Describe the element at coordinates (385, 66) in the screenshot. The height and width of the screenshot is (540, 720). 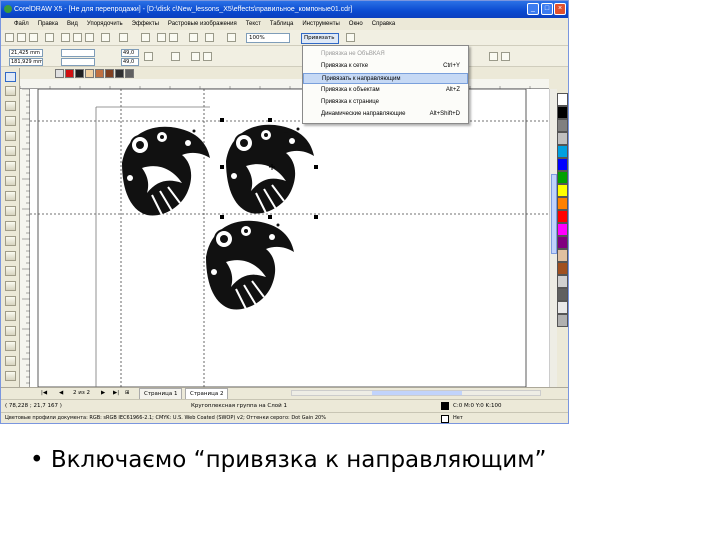
I see `snap-menu-item: Привязка к сетке Ctrl+Y` at that location.